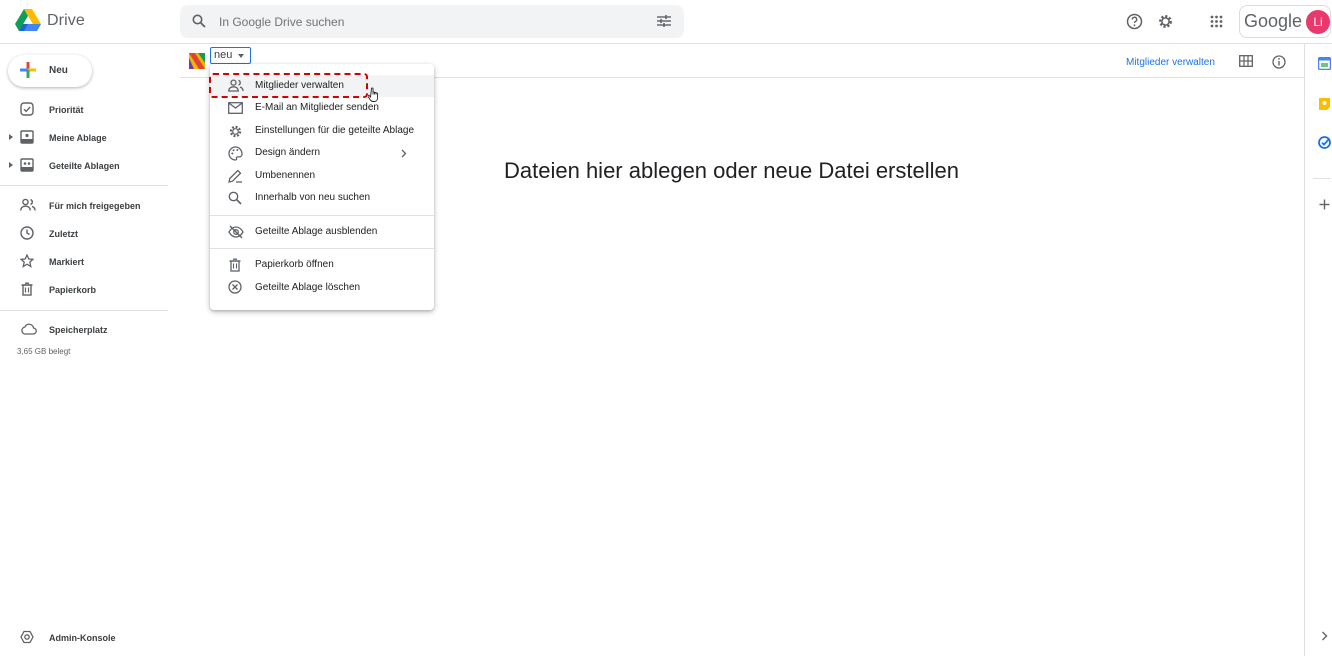  I want to click on manage-members-link: Mitglieder verwalten, so click(1170, 62).